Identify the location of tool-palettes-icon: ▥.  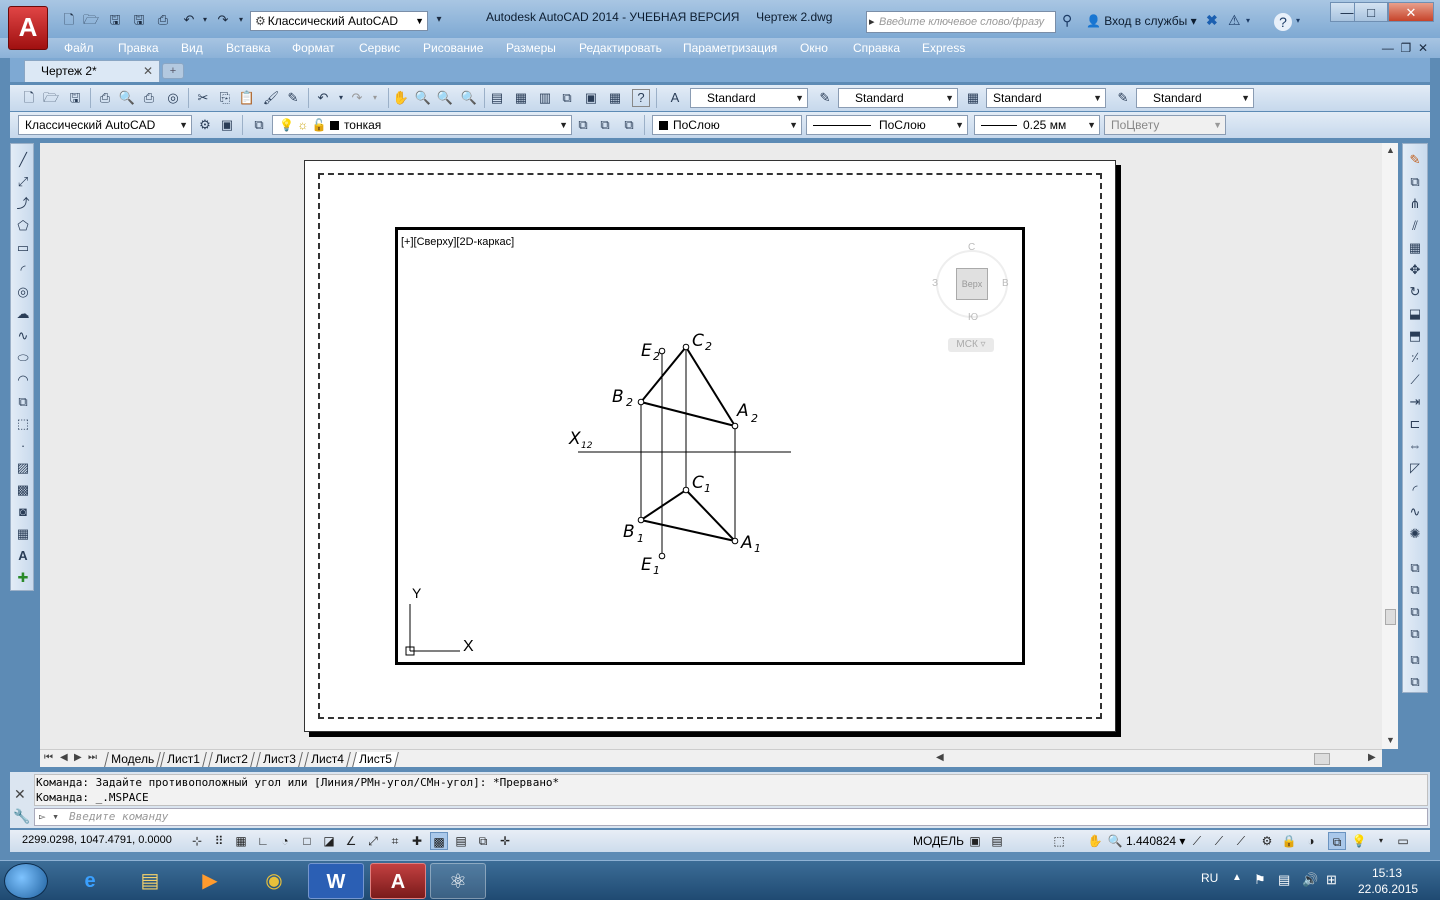
(545, 98).